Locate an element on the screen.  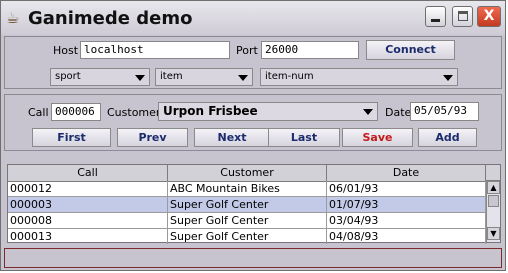
scroll-down-icon: ▼ is located at coordinates (493, 233).